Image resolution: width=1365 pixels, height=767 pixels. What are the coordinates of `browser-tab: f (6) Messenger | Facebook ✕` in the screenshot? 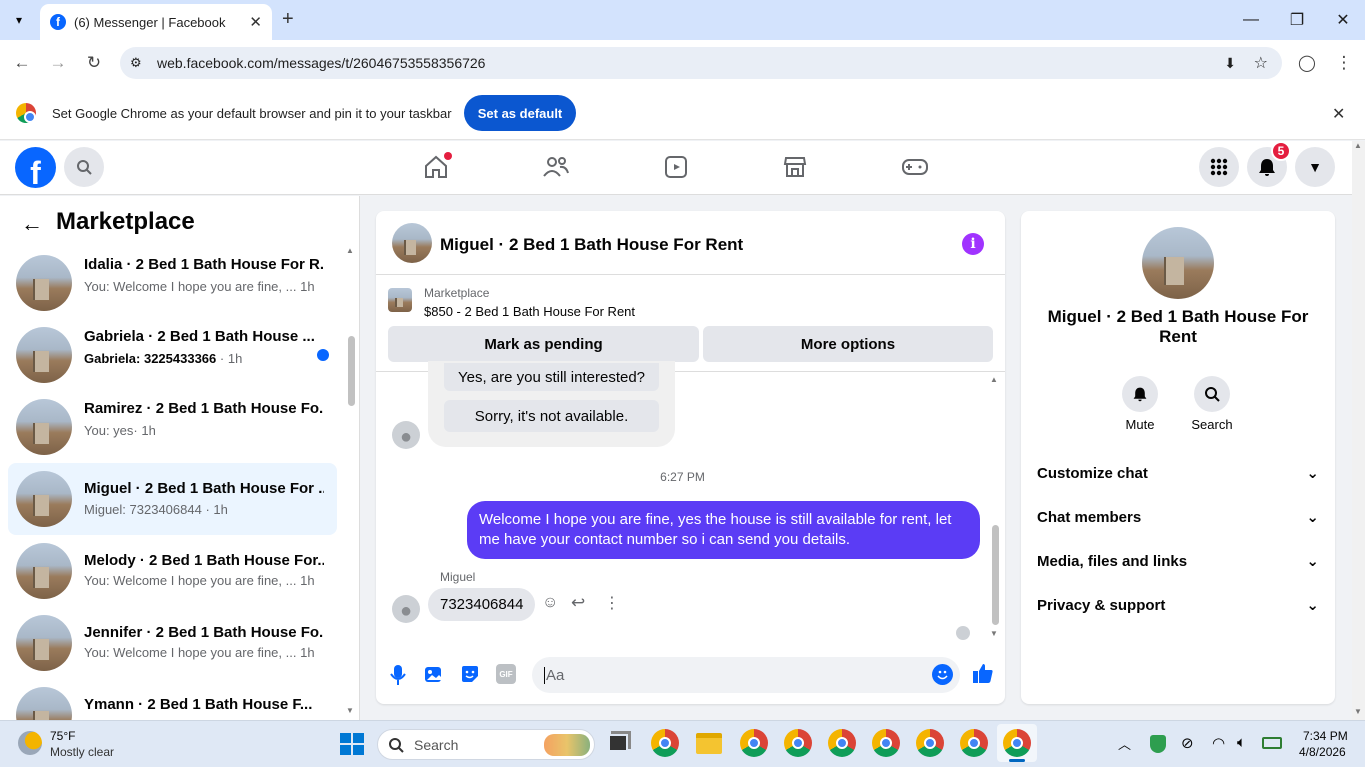 It's located at (156, 22).